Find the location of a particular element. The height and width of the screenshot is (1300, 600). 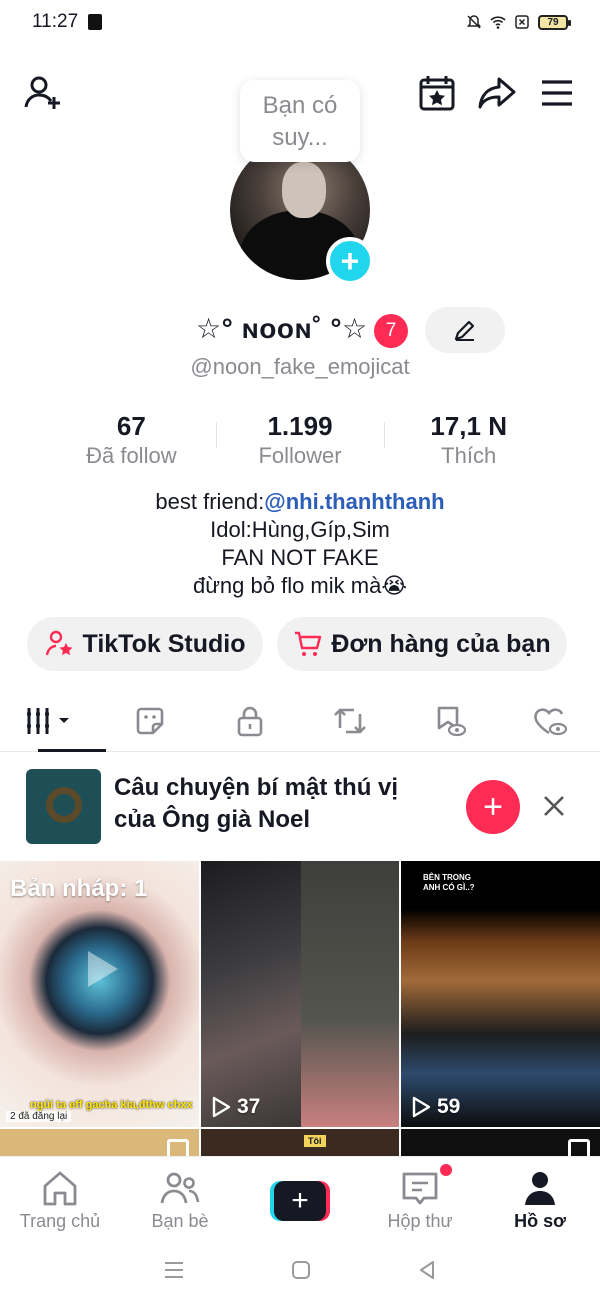

plus-icon: + is located at coordinates (300, 1201).